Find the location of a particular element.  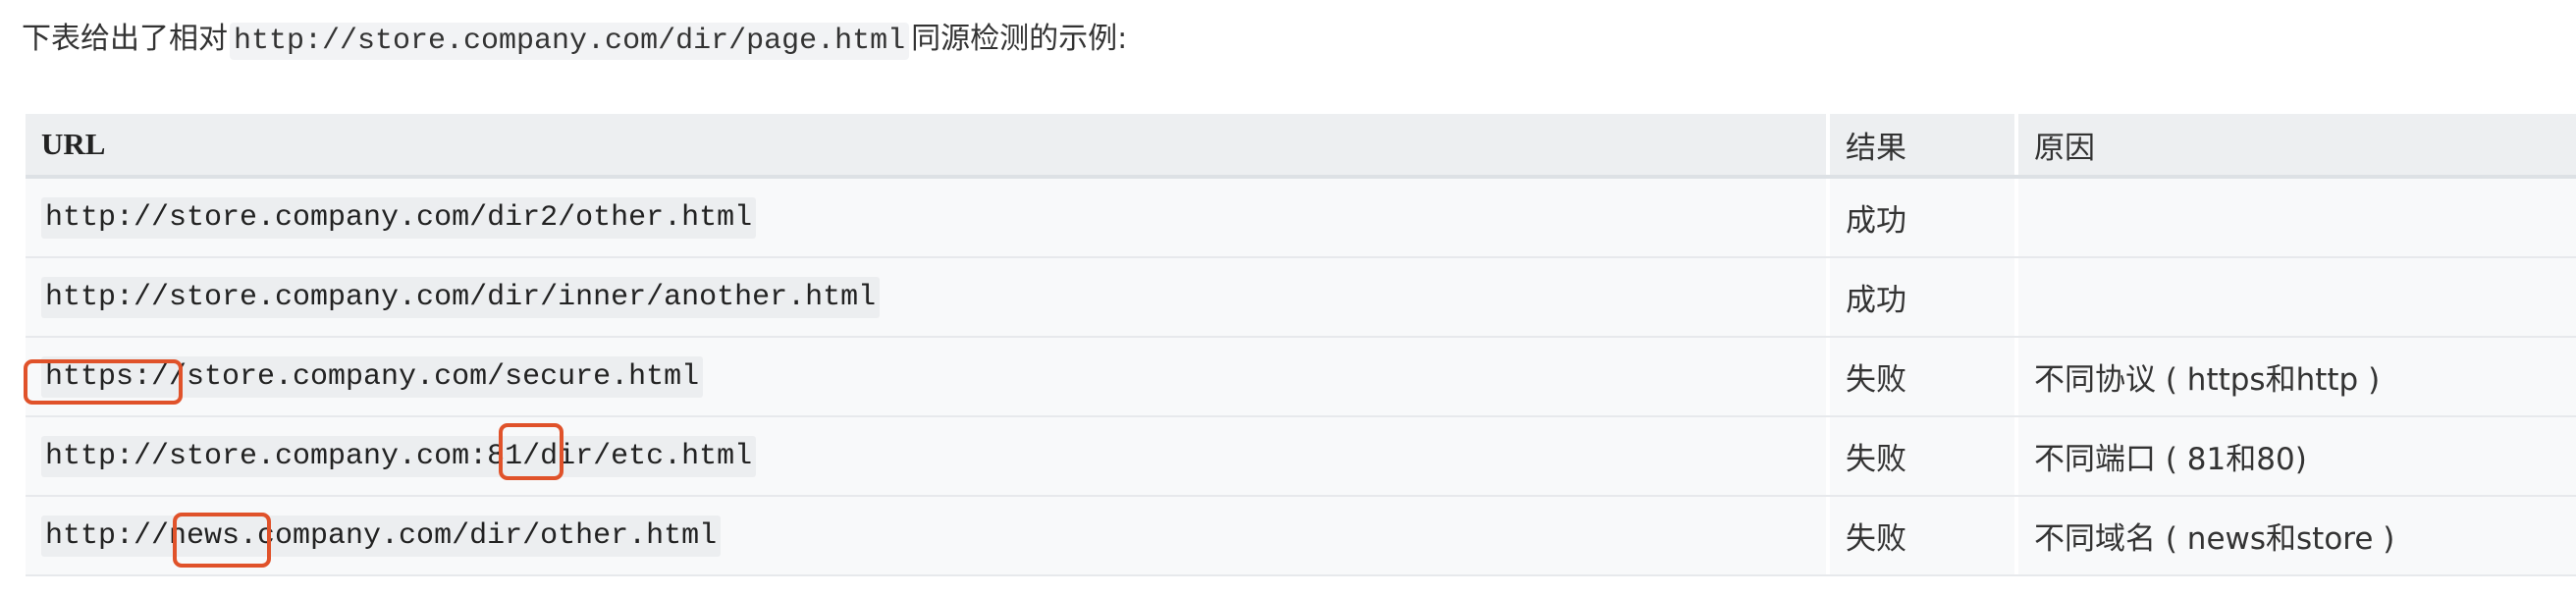

domain-highlight is located at coordinates (222, 540).